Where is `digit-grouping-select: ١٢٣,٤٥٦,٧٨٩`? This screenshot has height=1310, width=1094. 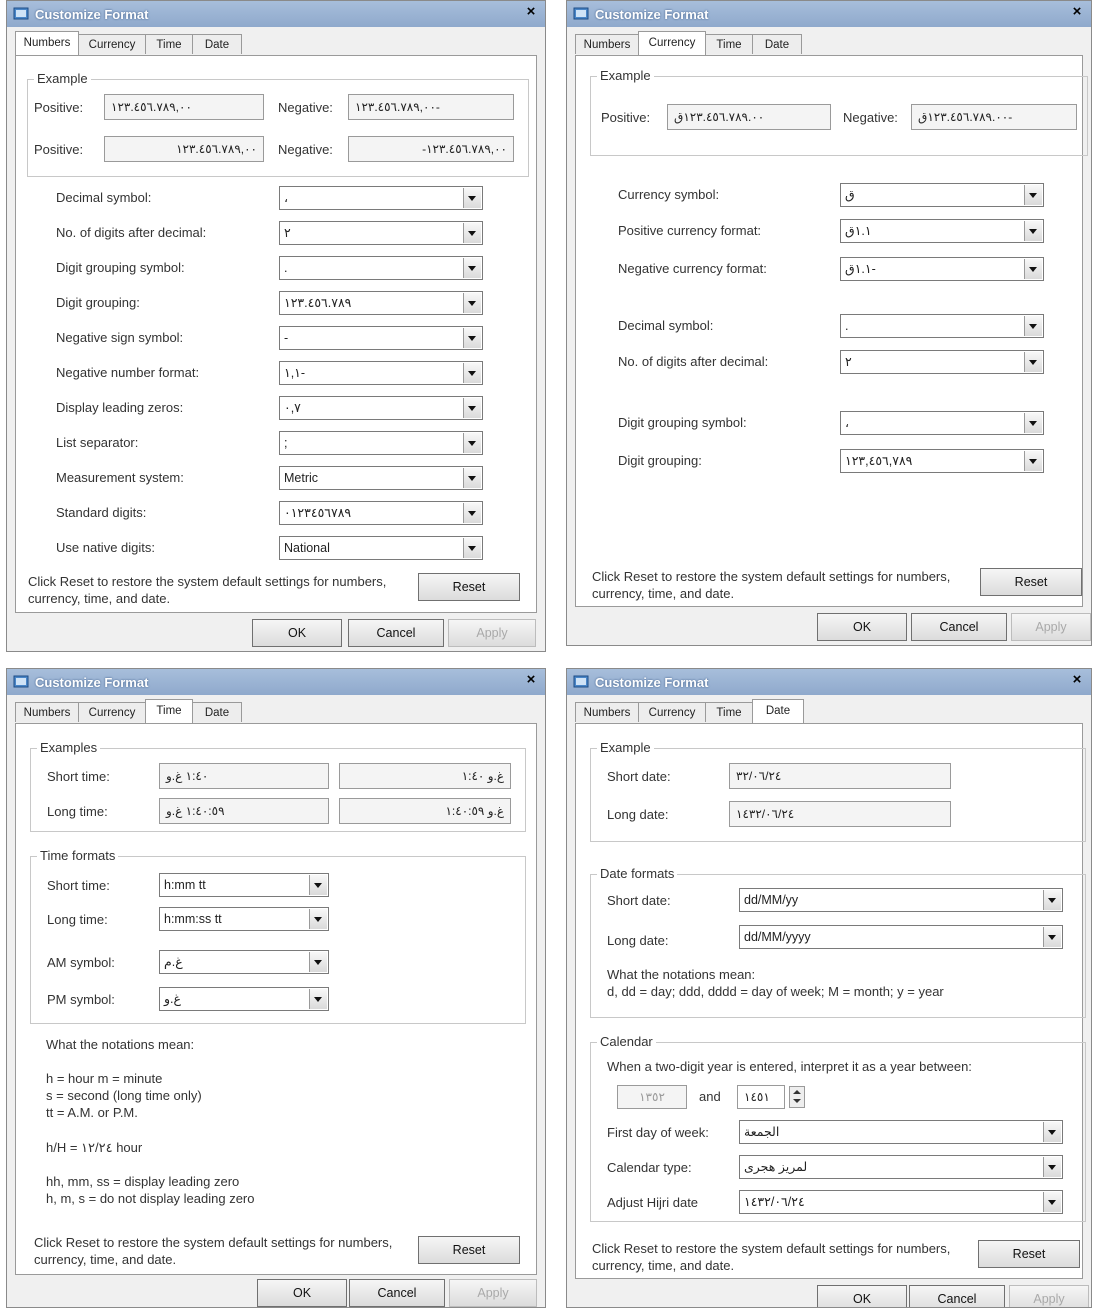 digit-grouping-select: ١٢٣,٤٥٦,٧٨٩ is located at coordinates (942, 461).